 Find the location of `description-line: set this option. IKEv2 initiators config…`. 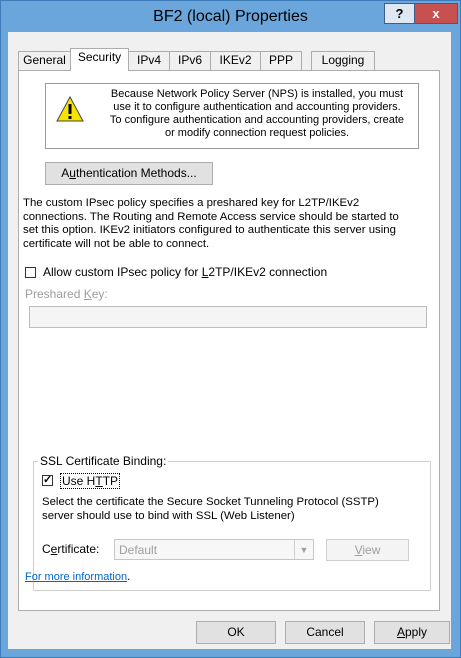

description-line: set this option. IKEv2 initiators config… is located at coordinates (209, 230).